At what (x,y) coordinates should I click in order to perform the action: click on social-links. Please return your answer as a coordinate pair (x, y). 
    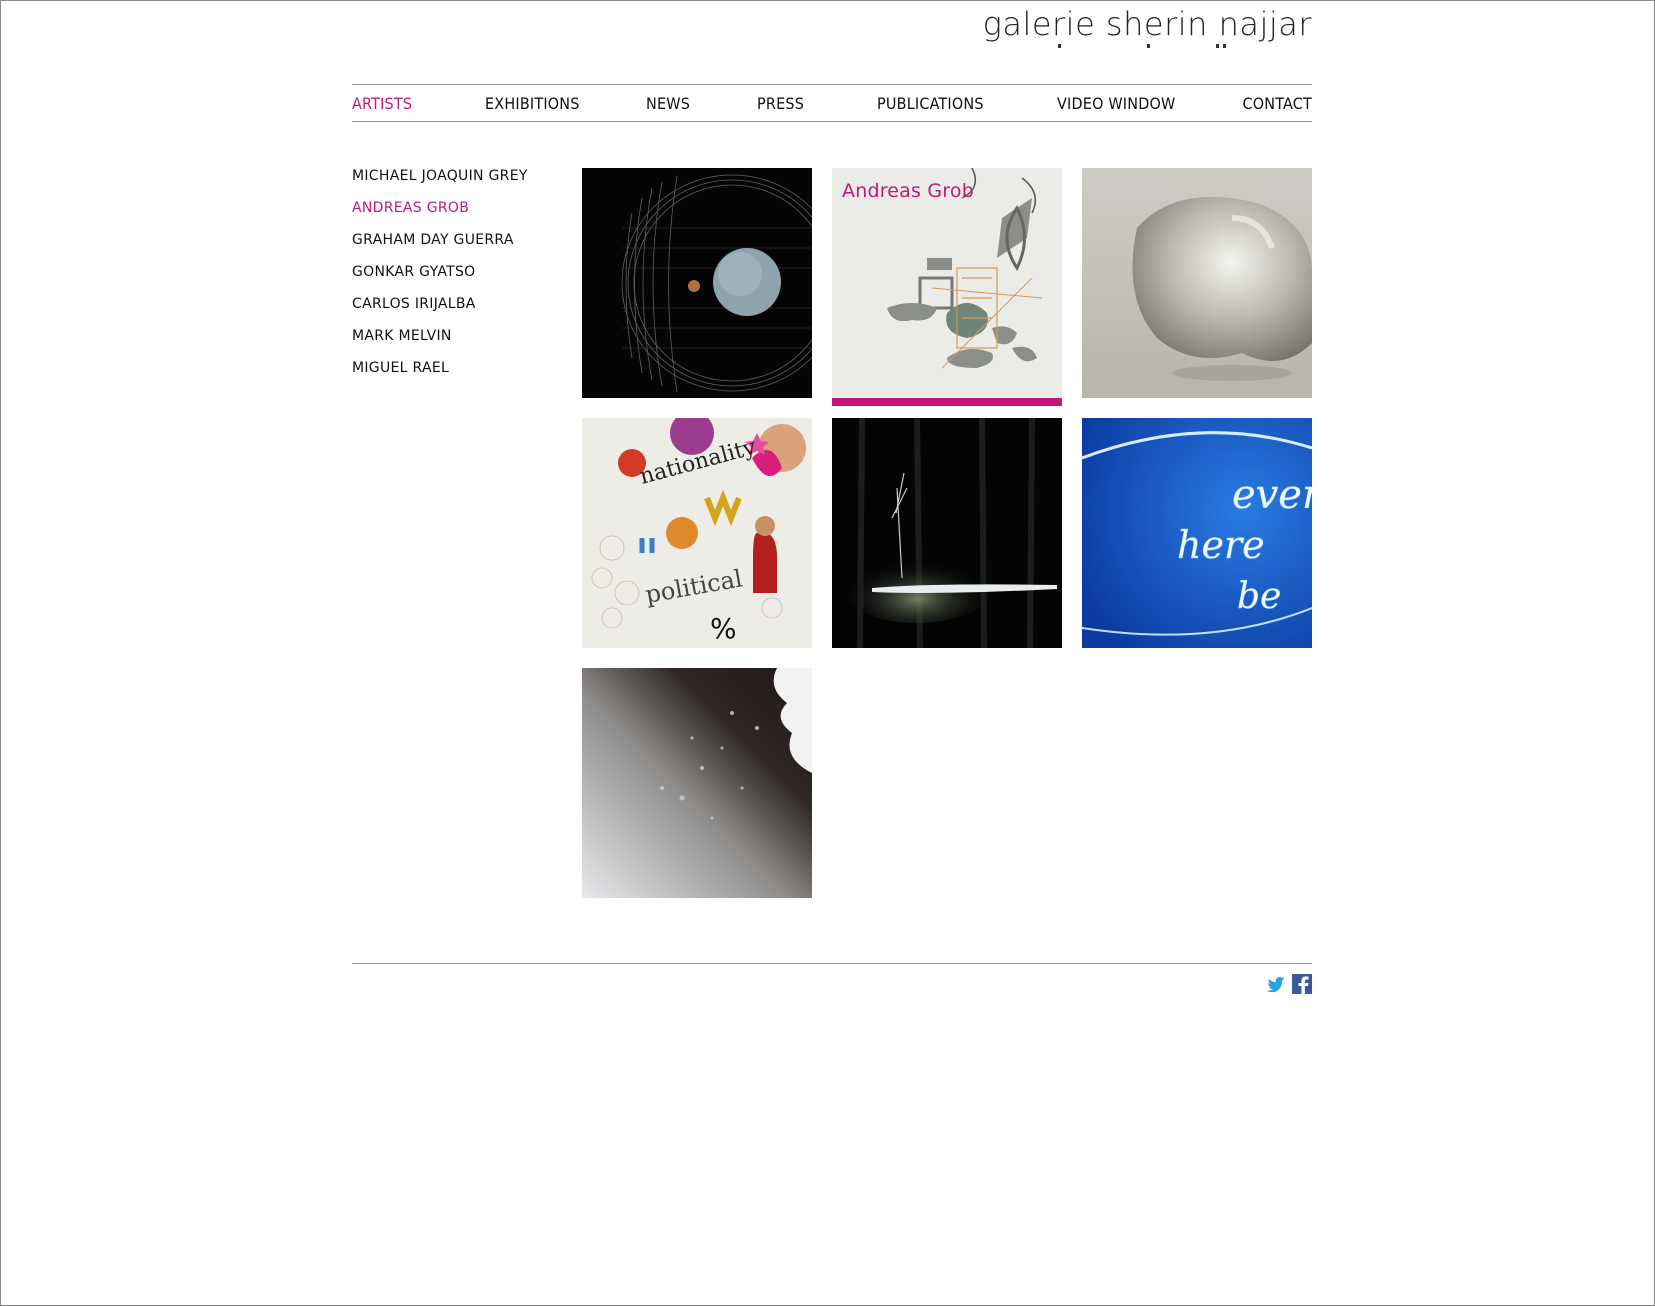
    Looking at the image, I should click on (1289, 986).